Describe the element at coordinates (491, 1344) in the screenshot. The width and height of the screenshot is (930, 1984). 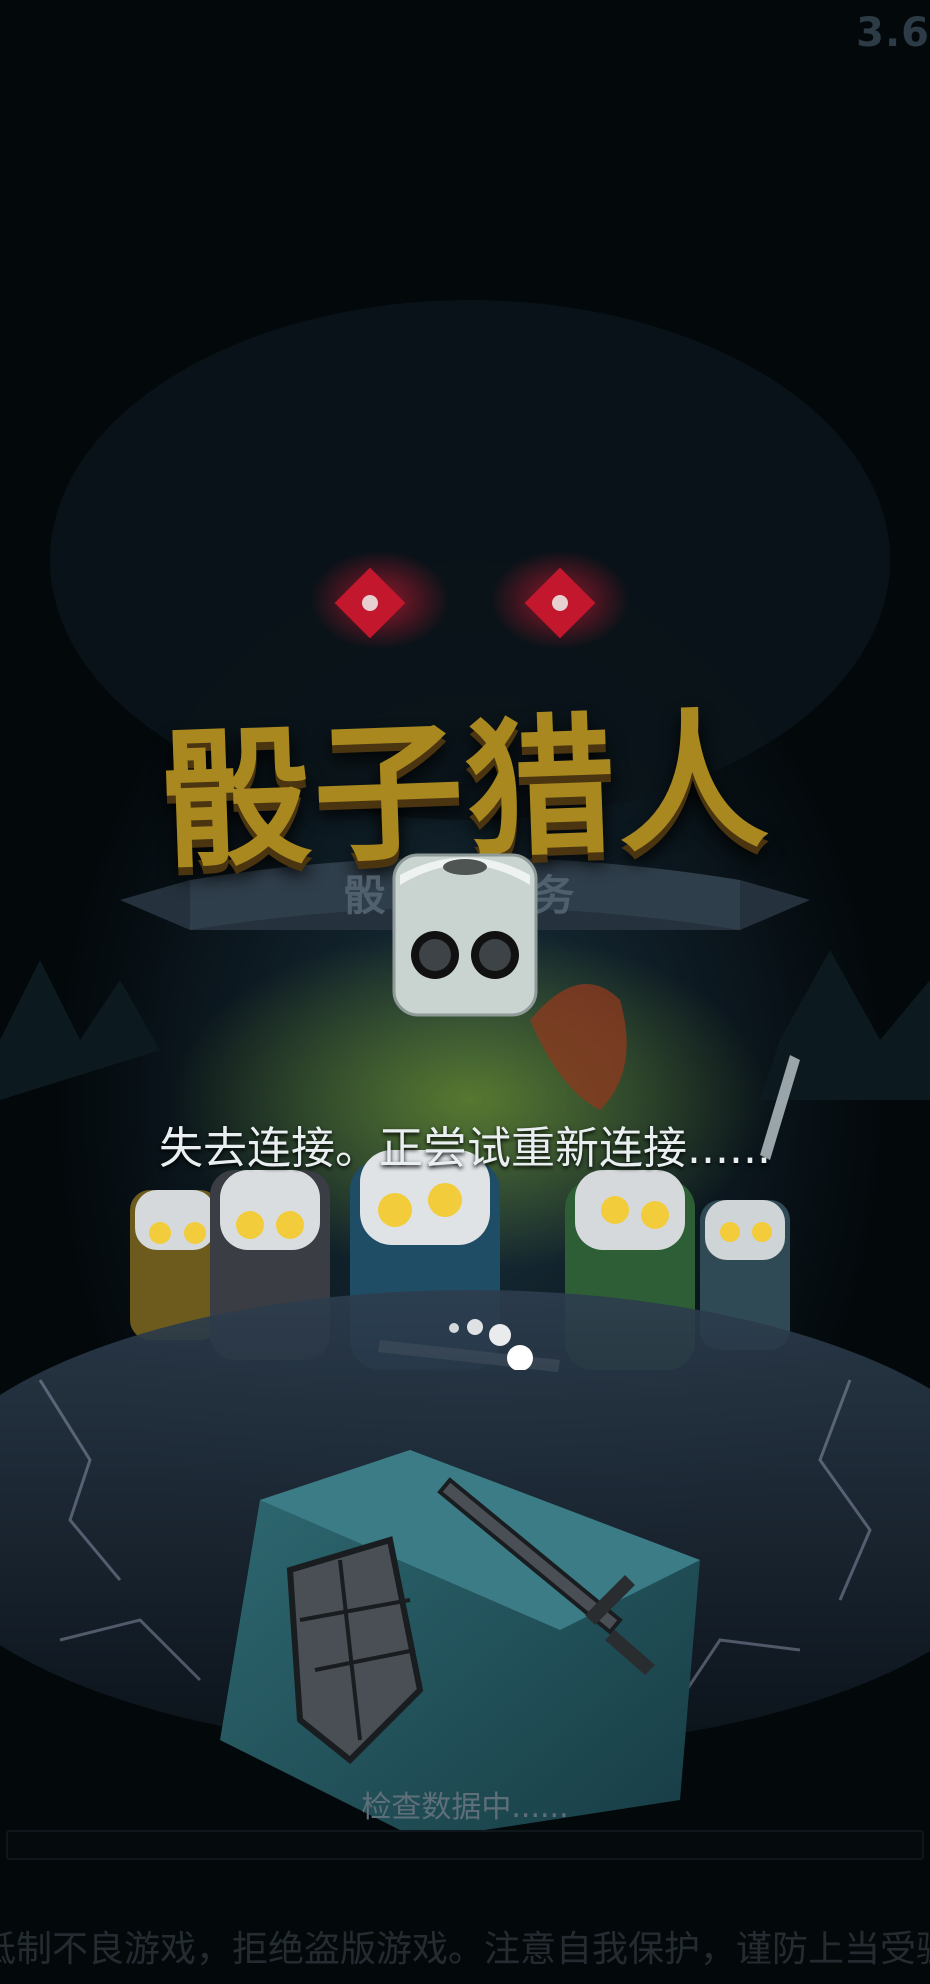
I see `loading-dots-icon` at that location.